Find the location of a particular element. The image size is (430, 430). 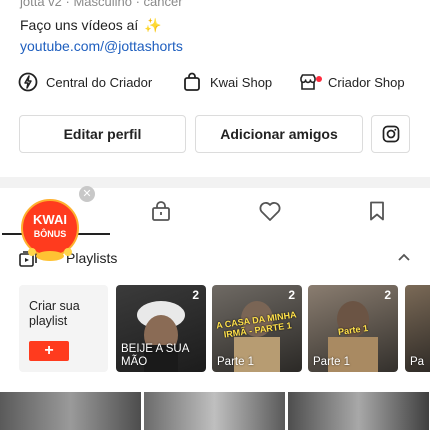

lock-icon is located at coordinates (161, 211).